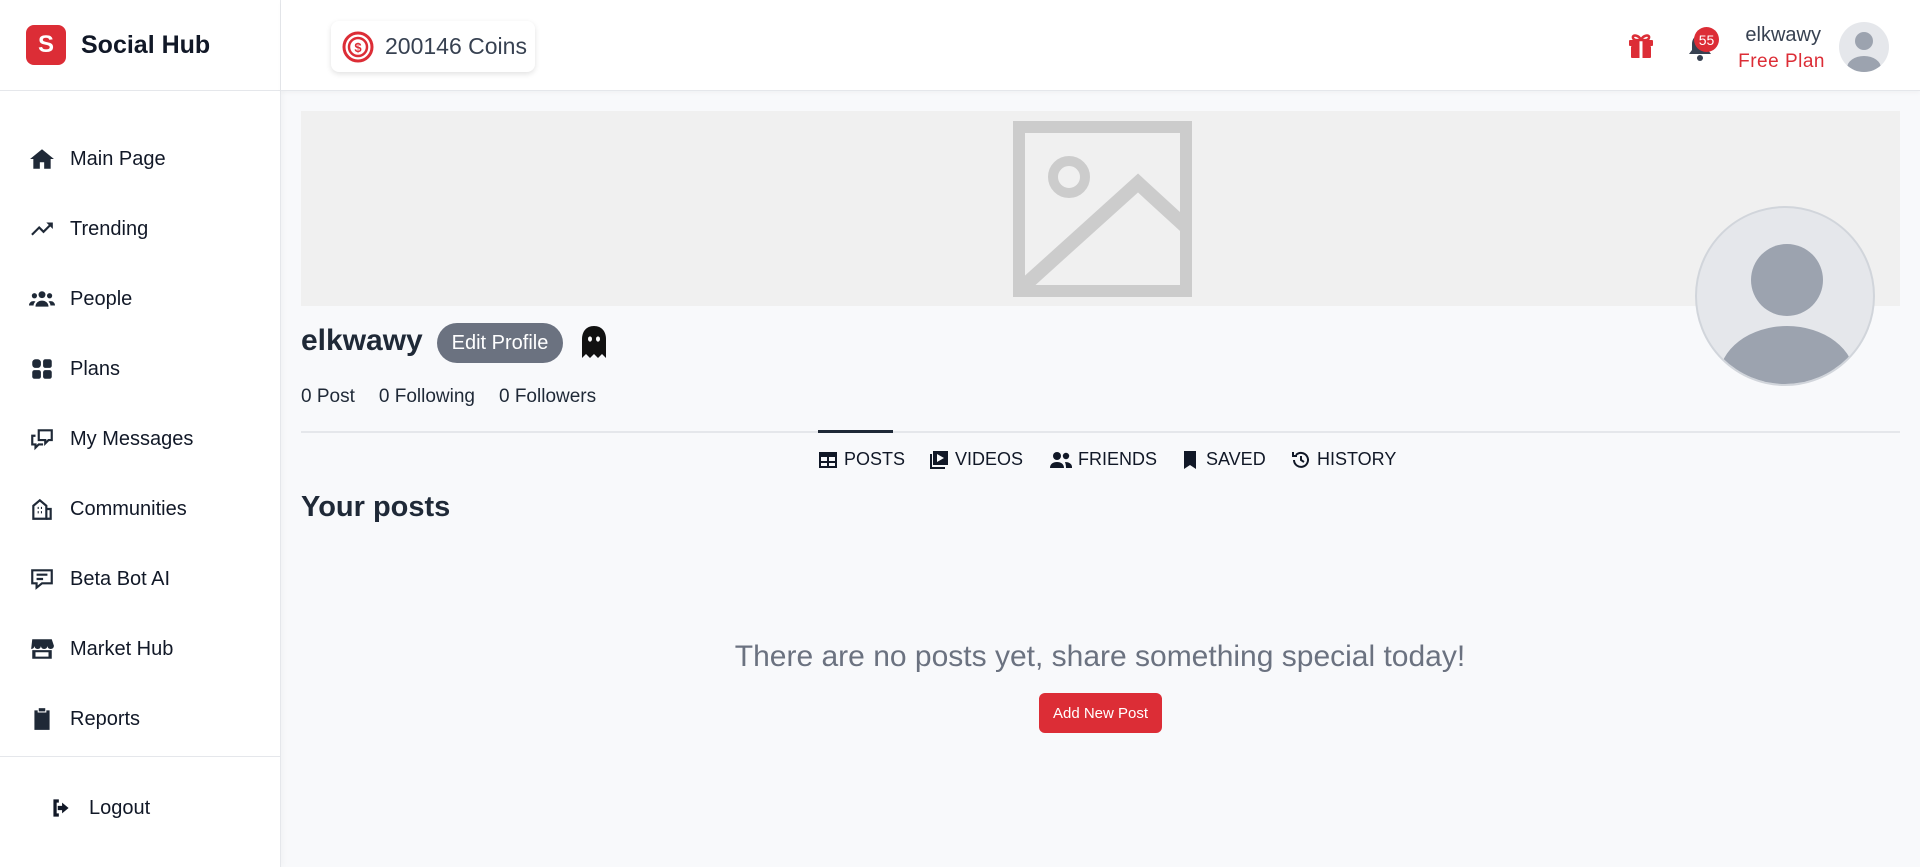 The height and width of the screenshot is (867, 1920). Describe the element at coordinates (500, 343) in the screenshot. I see `edit-profile-button: Edit Profile` at that location.